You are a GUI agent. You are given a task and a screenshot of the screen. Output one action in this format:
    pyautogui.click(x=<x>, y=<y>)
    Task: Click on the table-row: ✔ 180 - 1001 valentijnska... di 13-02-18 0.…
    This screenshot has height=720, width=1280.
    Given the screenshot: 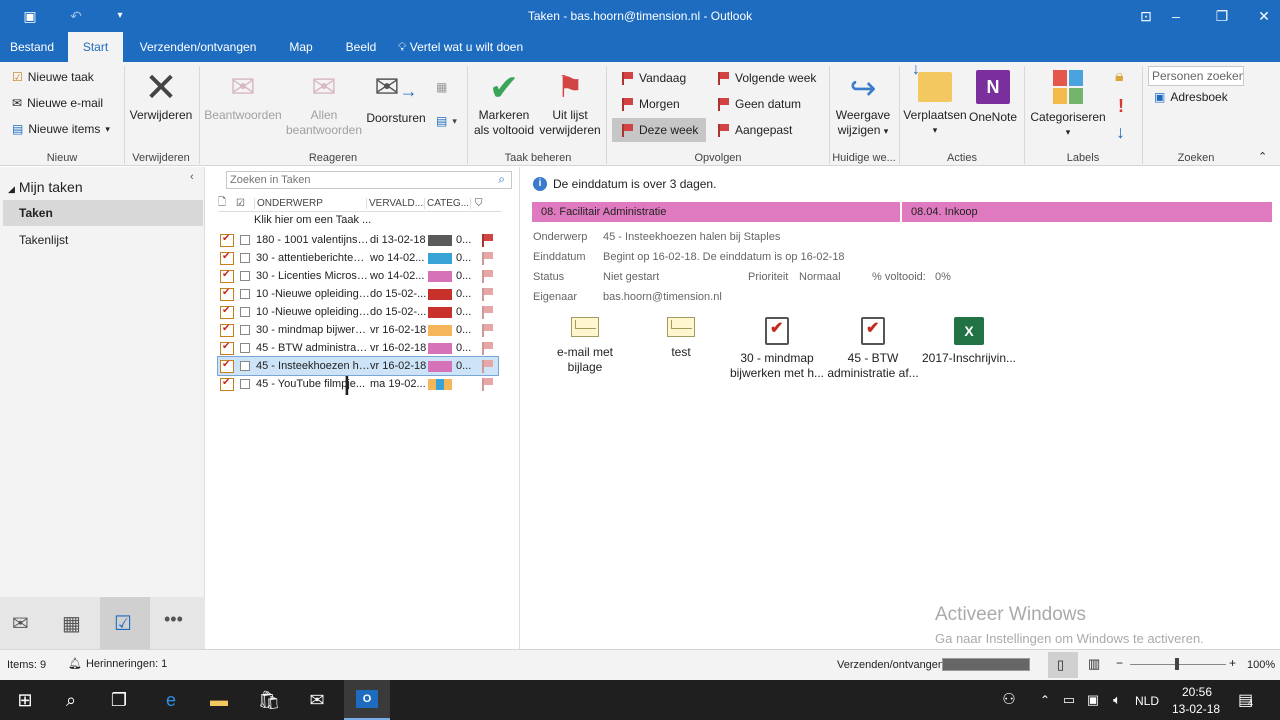 What is the action you would take?
    pyautogui.click(x=358, y=240)
    